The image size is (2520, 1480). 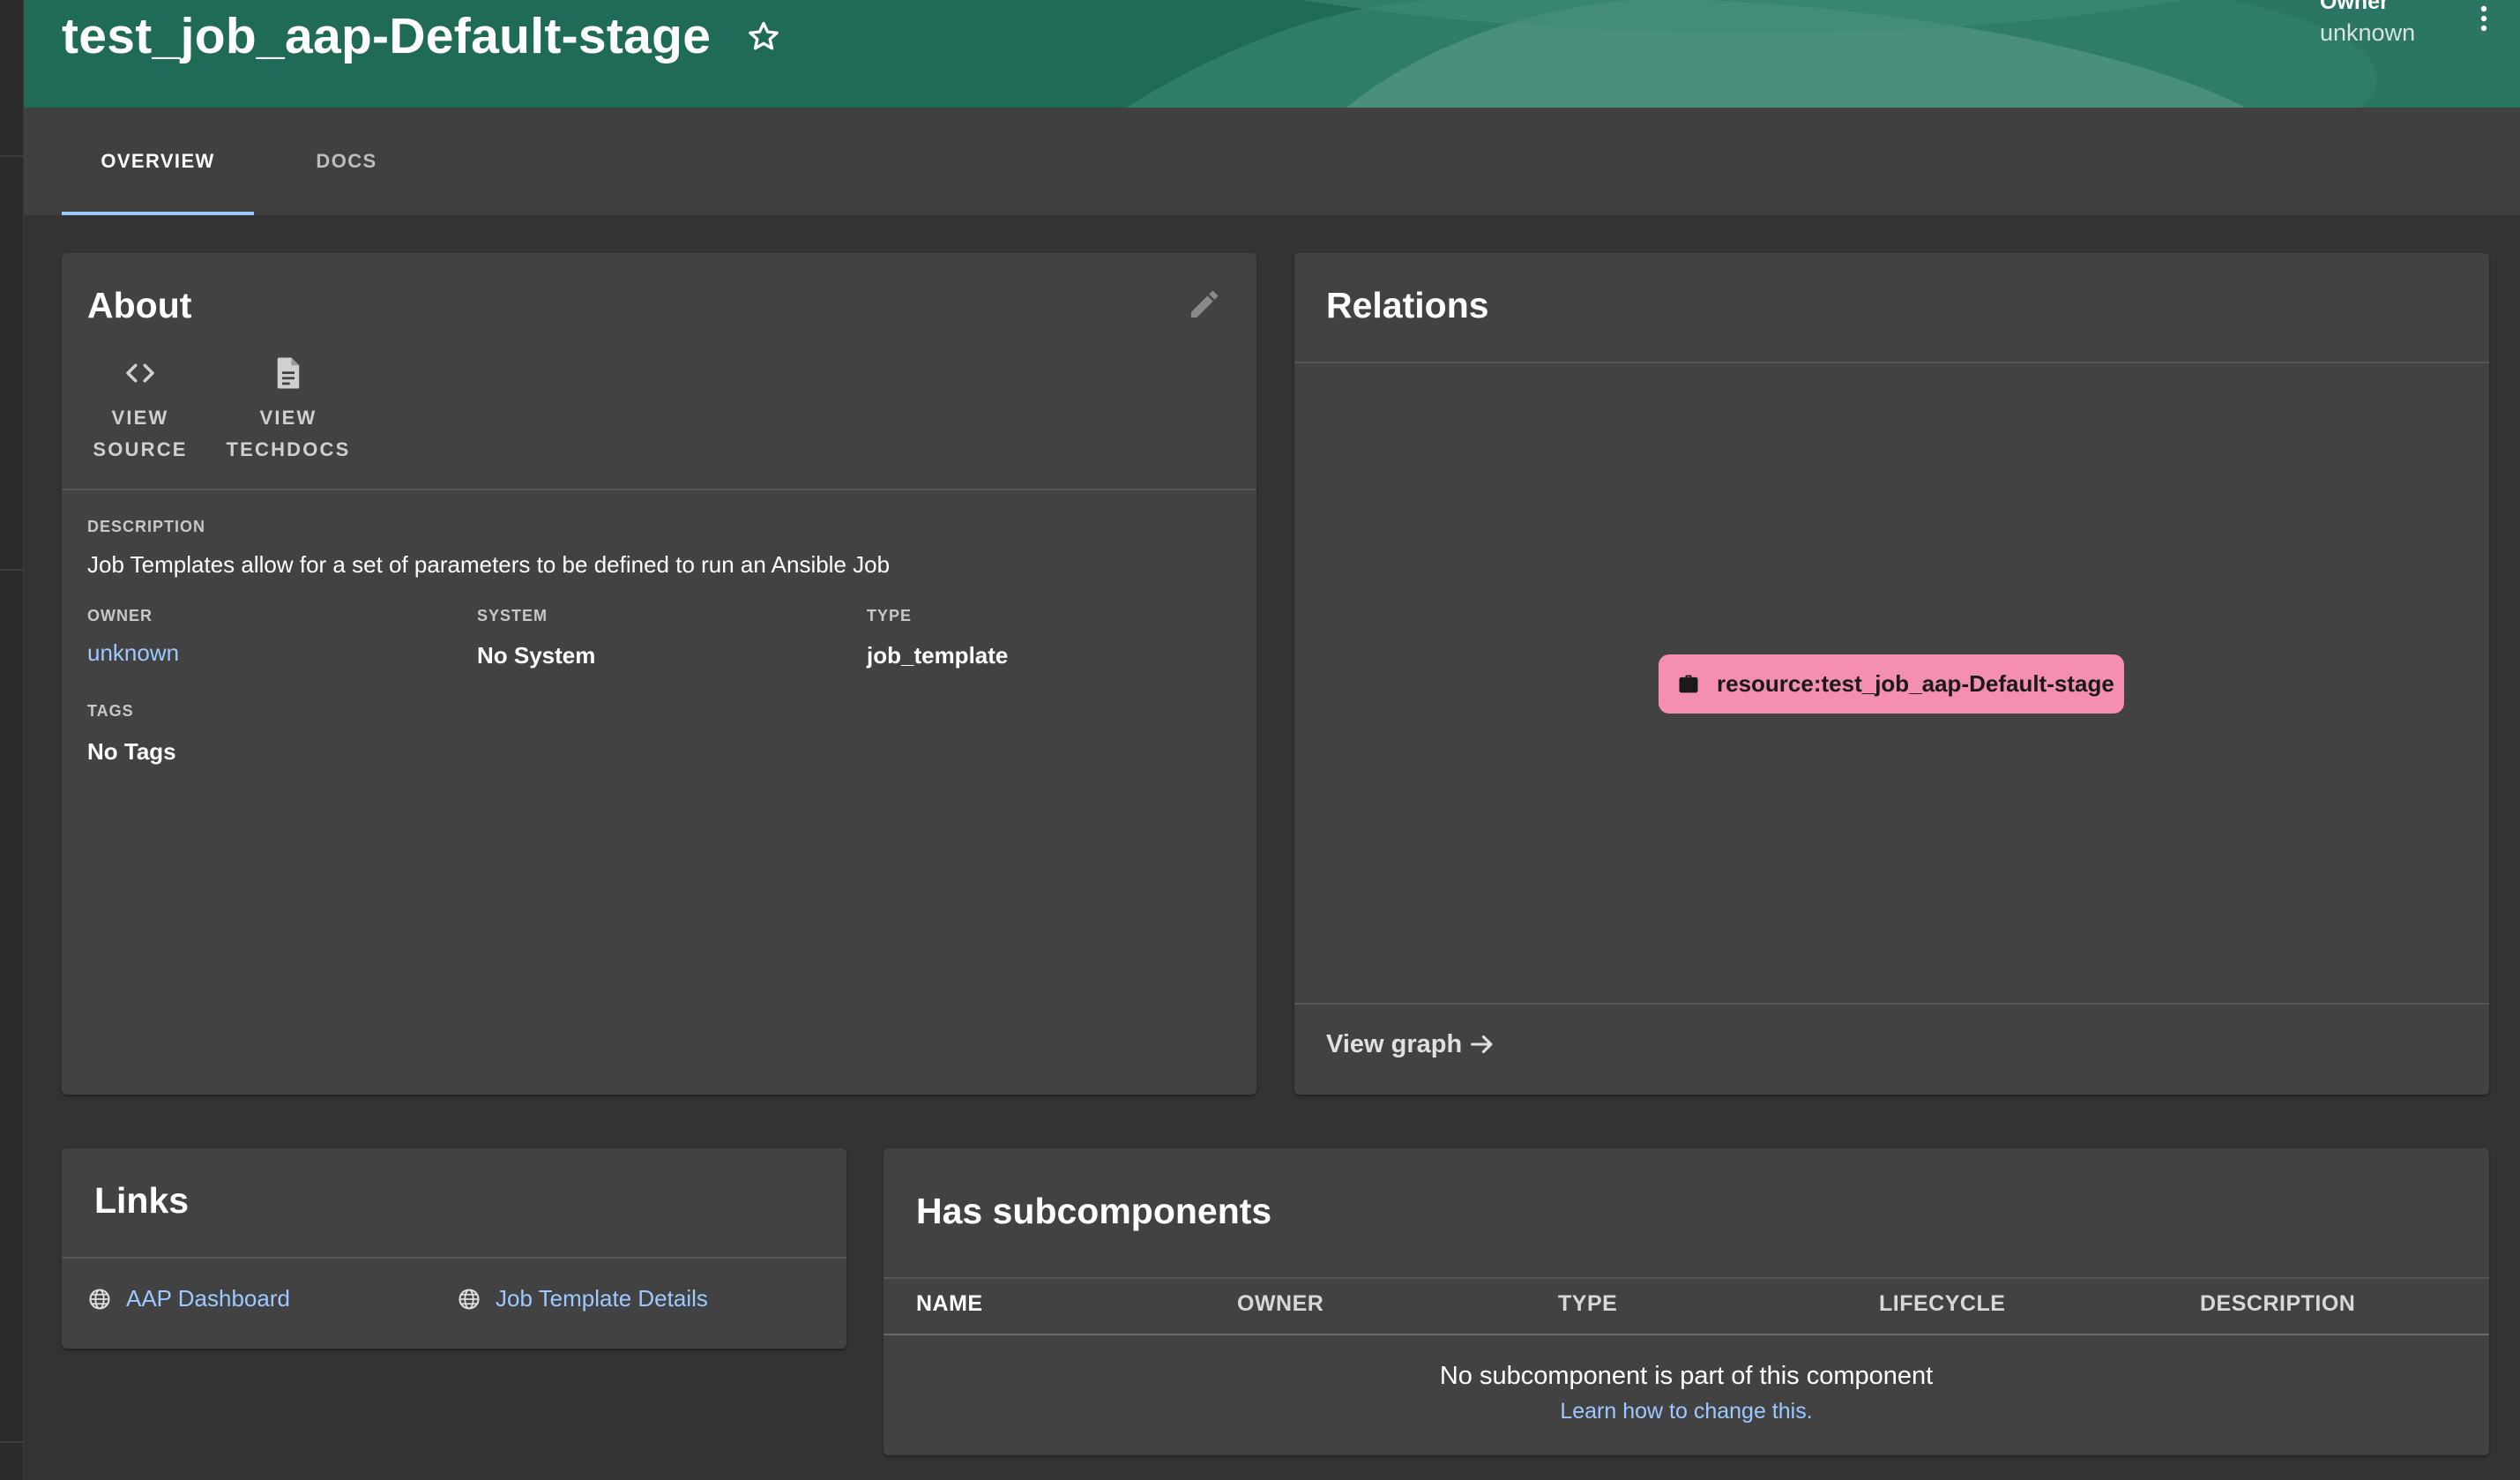 I want to click on owner-value: unknown, so click(x=2368, y=32).